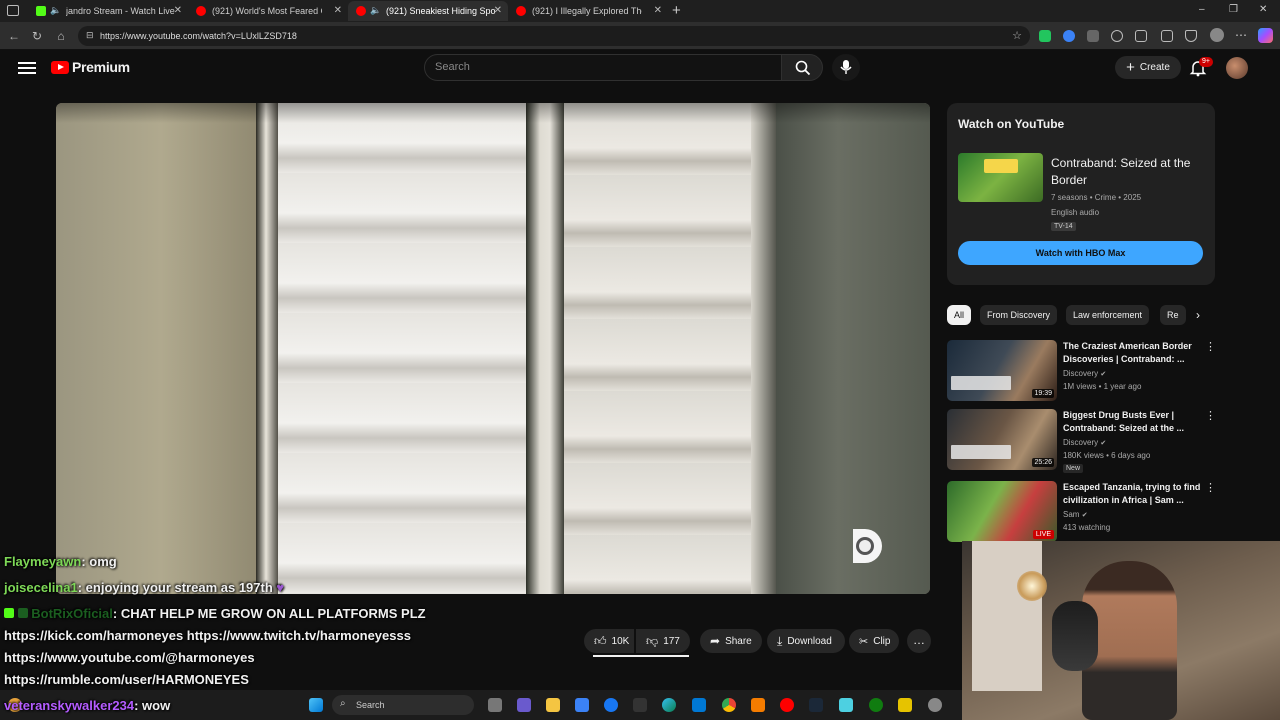  What do you see at coordinates (1217, 35) in the screenshot?
I see `profile-icon` at bounding box center [1217, 35].